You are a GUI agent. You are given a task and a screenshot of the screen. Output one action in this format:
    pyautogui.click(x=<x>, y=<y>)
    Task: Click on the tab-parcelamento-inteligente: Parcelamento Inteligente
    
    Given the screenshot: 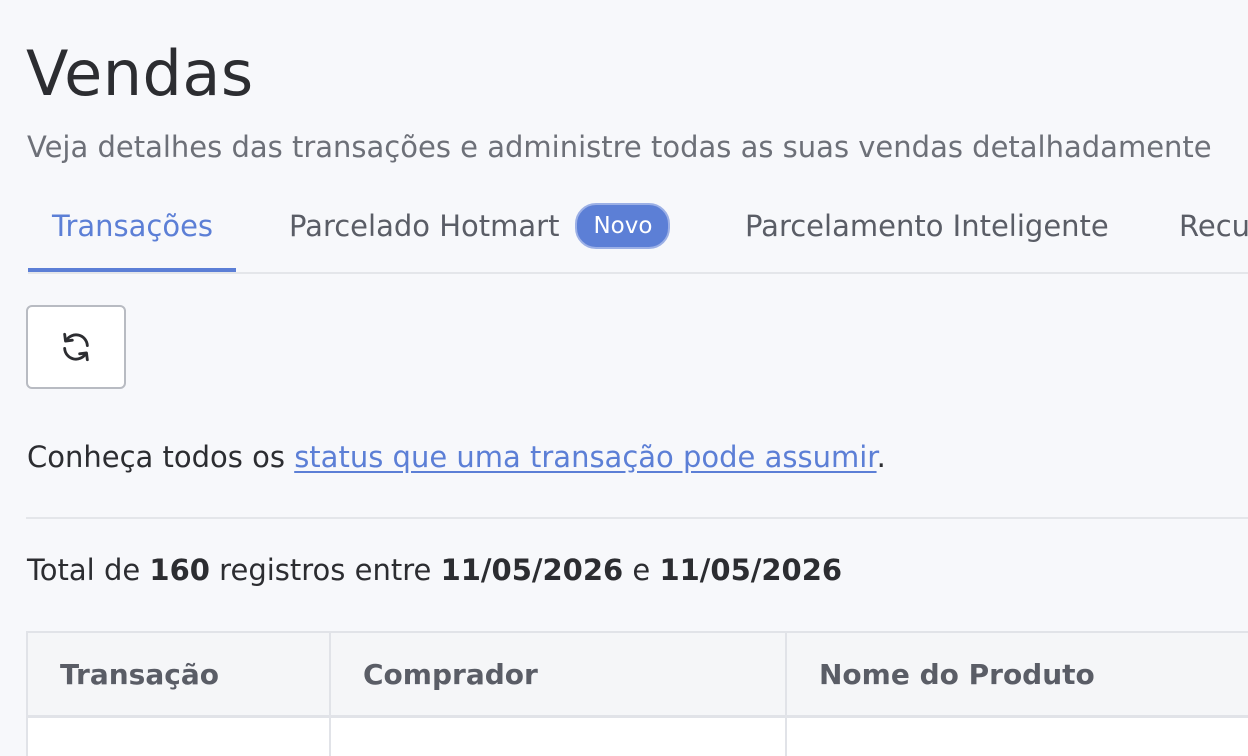 What is the action you would take?
    pyautogui.click(x=927, y=226)
    